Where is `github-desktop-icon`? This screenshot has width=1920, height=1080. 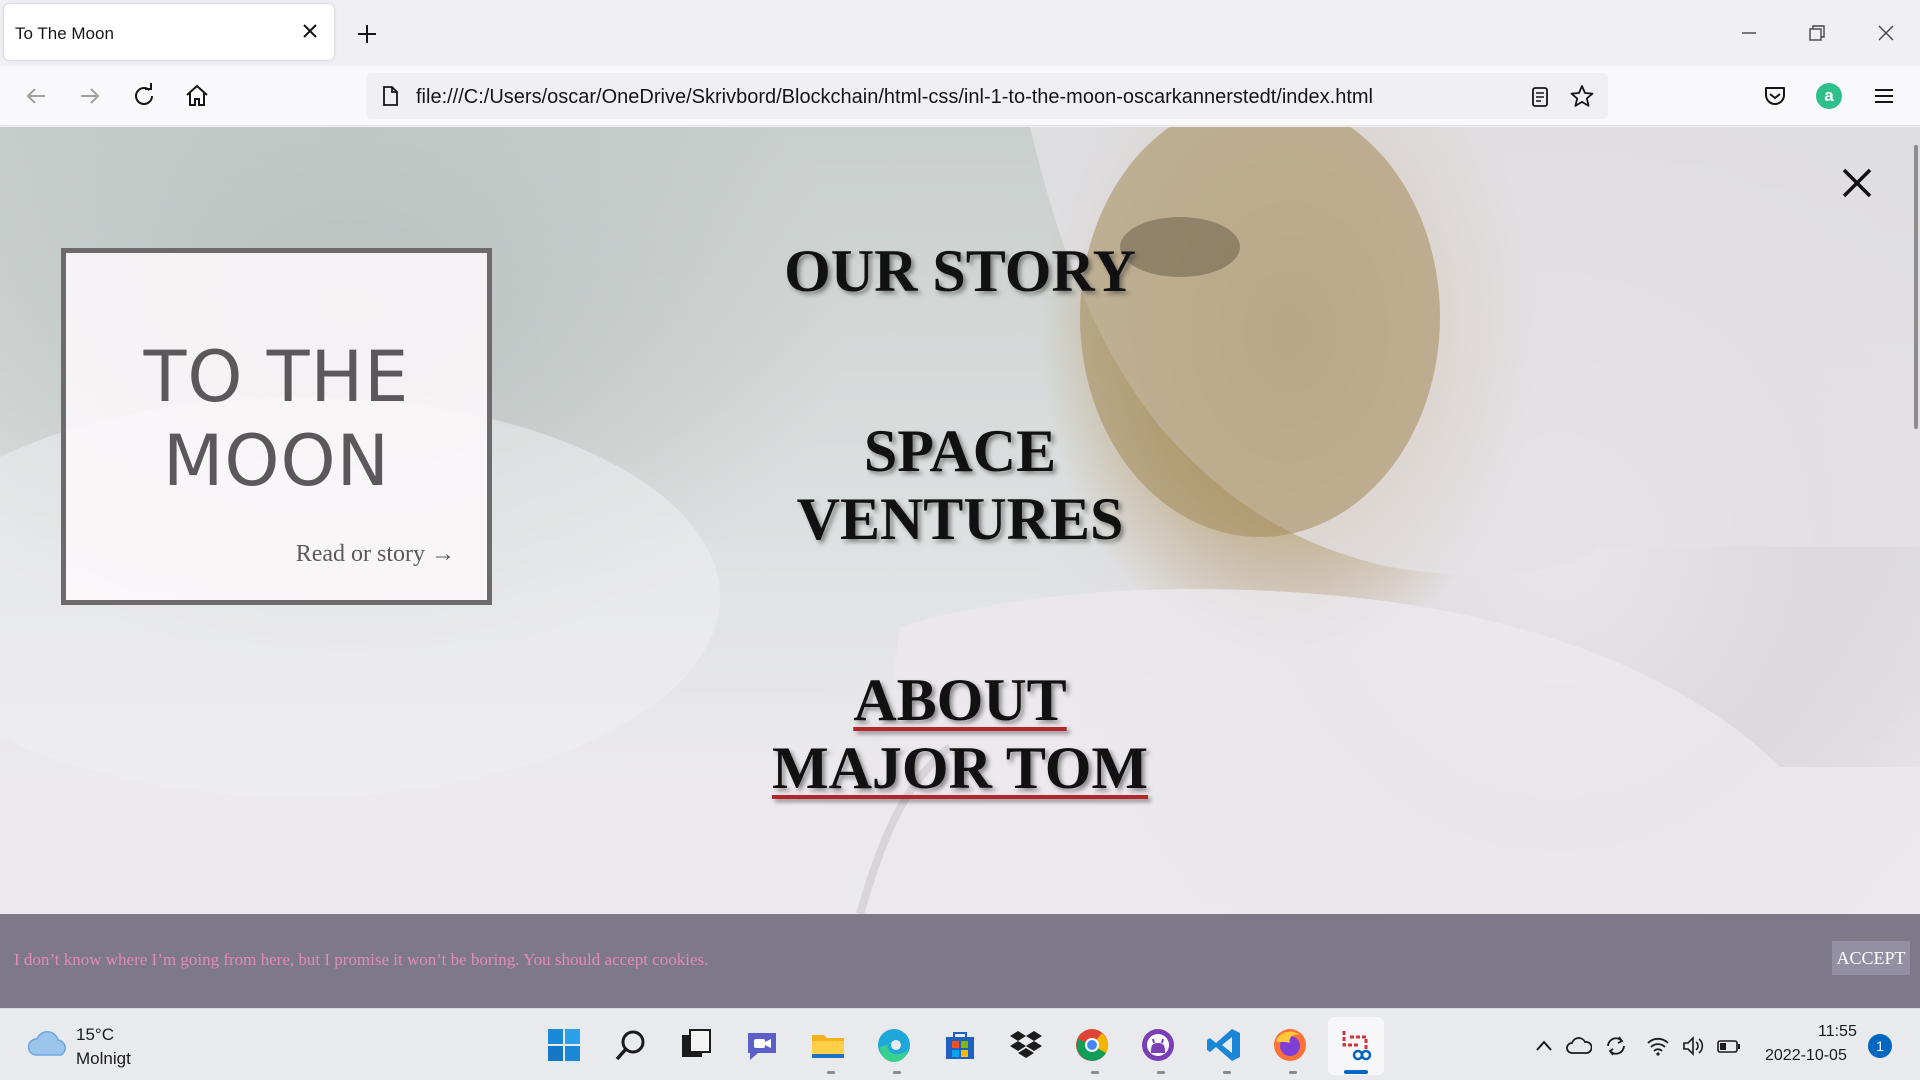
github-desktop-icon is located at coordinates (1158, 1045).